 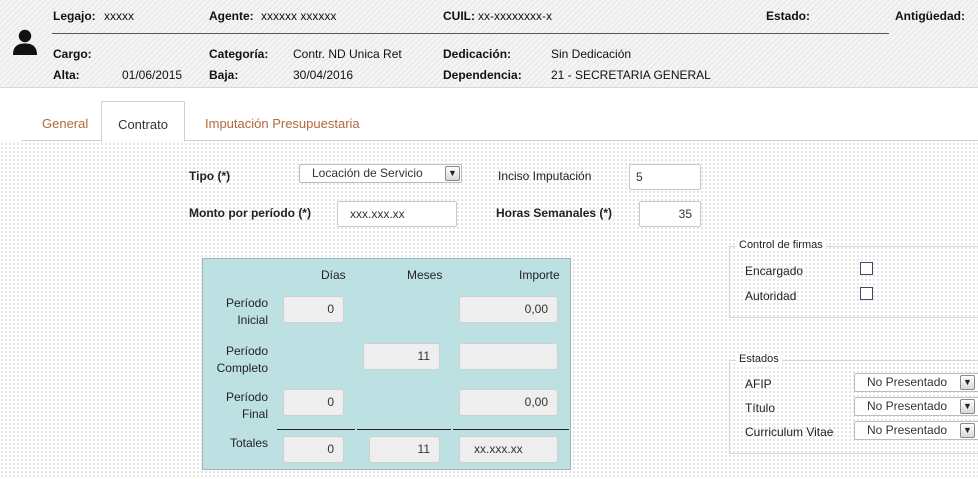 I want to click on col-importe-header: Importe, so click(x=539, y=275).